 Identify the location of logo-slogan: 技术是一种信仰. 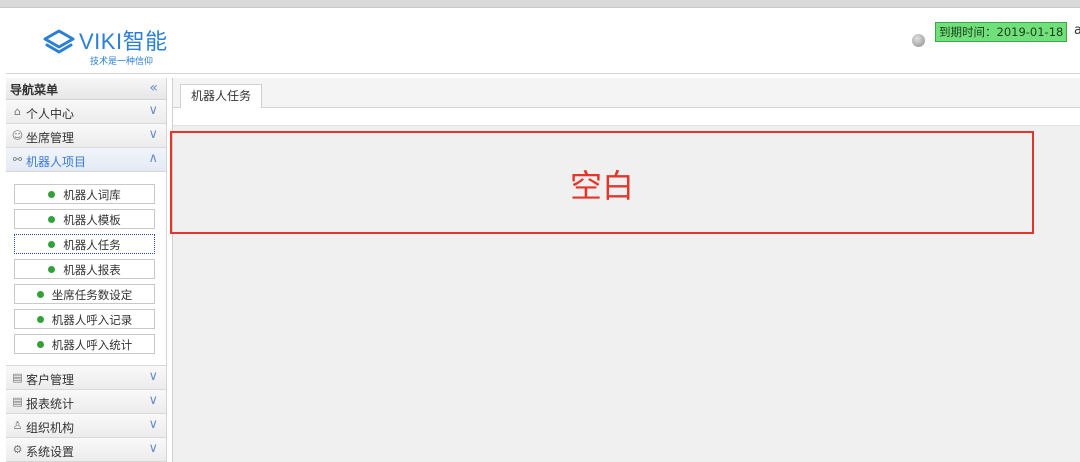
(122, 62).